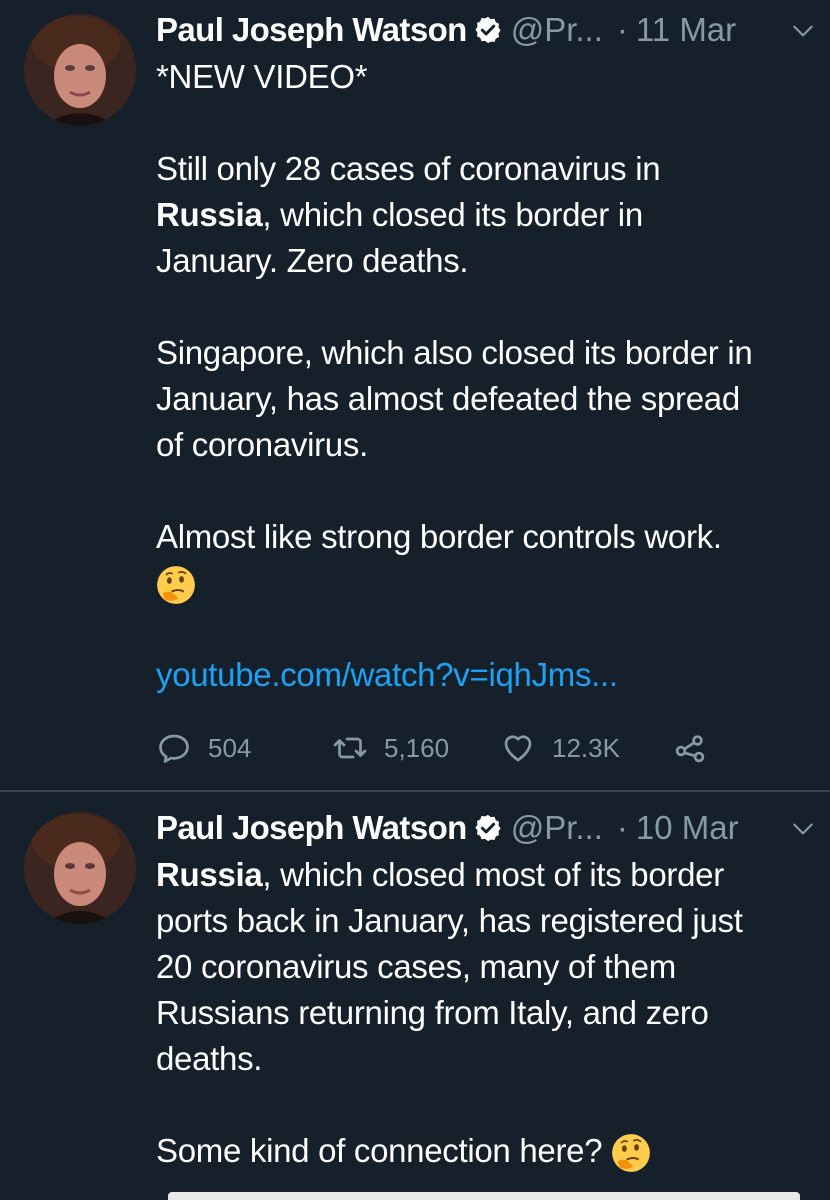 Image resolution: width=830 pixels, height=1200 pixels. What do you see at coordinates (417, 747) in the screenshot?
I see `retweet-count: 5,160` at bounding box center [417, 747].